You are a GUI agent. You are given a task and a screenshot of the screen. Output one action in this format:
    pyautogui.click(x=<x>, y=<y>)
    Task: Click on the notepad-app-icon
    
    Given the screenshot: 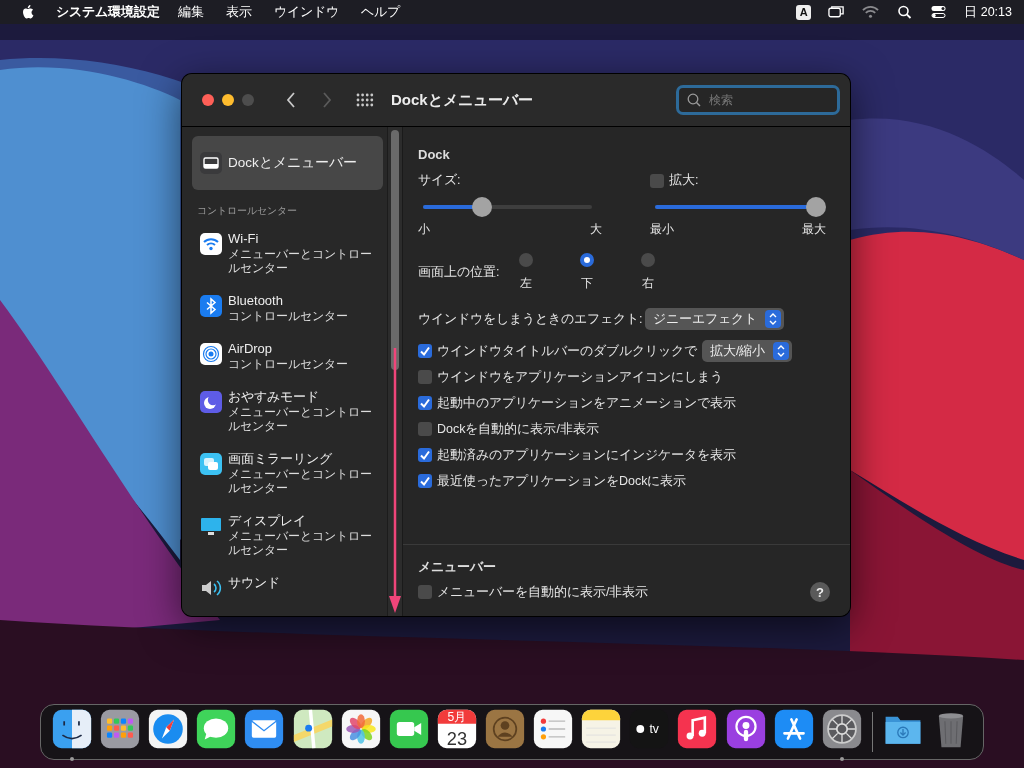 What is the action you would take?
    pyautogui.click(x=601, y=729)
    